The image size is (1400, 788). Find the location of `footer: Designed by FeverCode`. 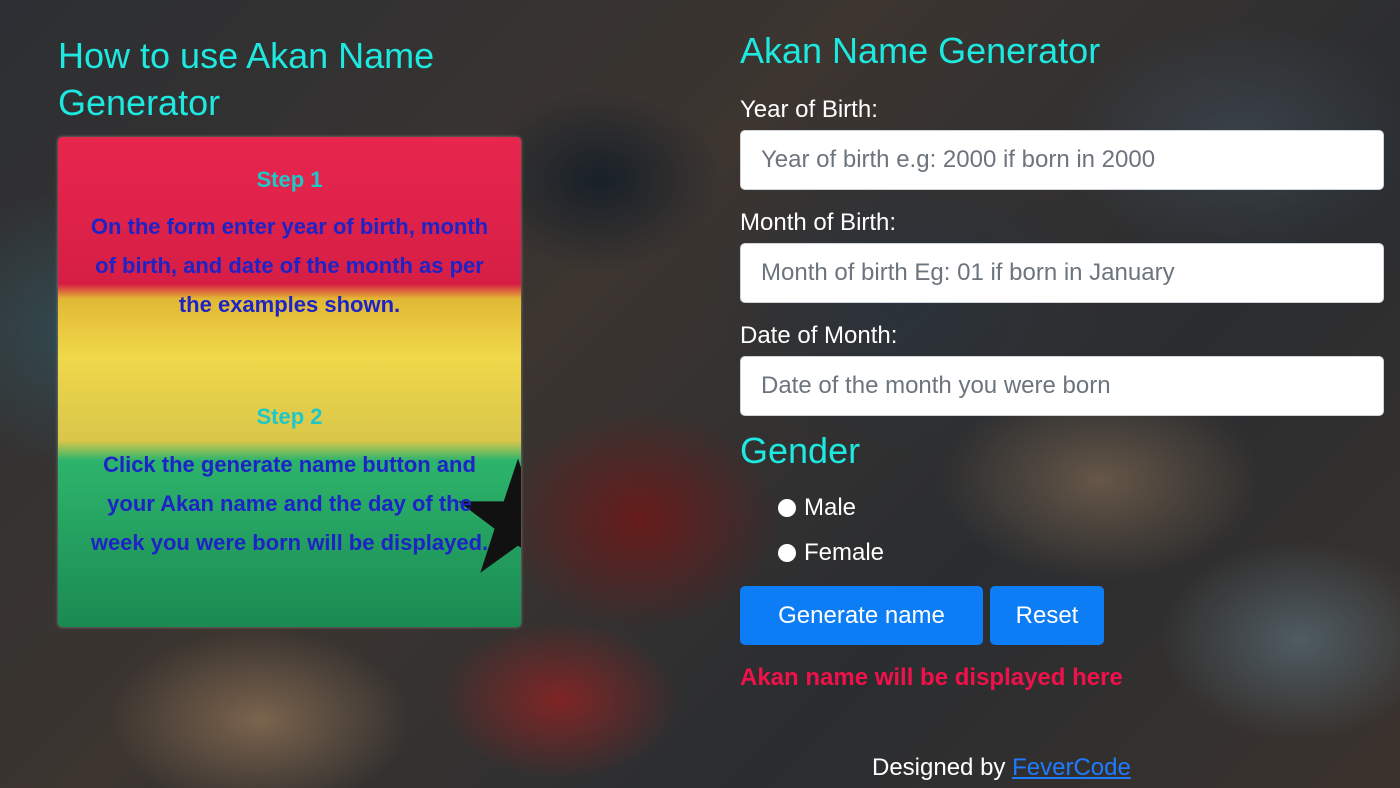

footer: Designed by FeverCode is located at coordinates (1001, 768).